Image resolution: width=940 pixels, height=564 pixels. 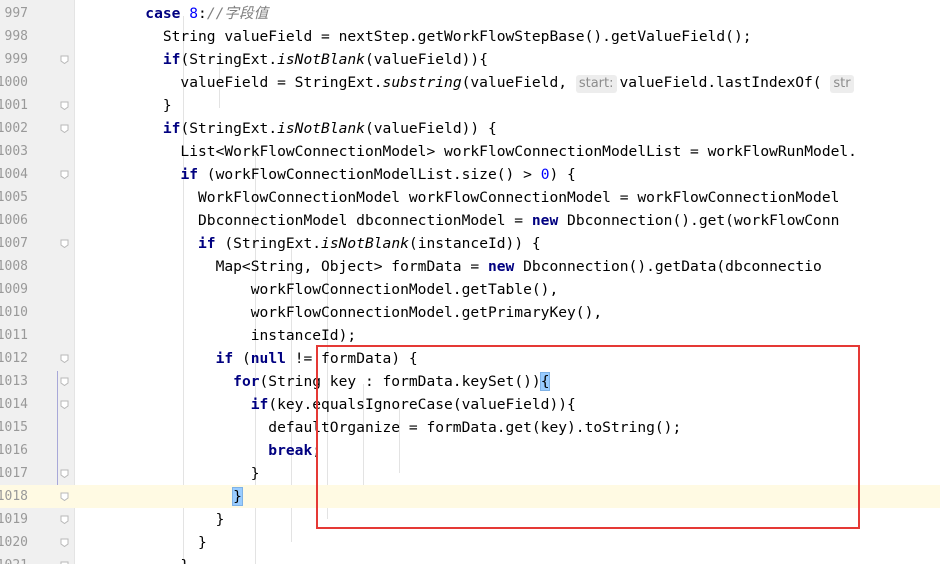 I want to click on code-text: break;, so click(x=198, y=450).